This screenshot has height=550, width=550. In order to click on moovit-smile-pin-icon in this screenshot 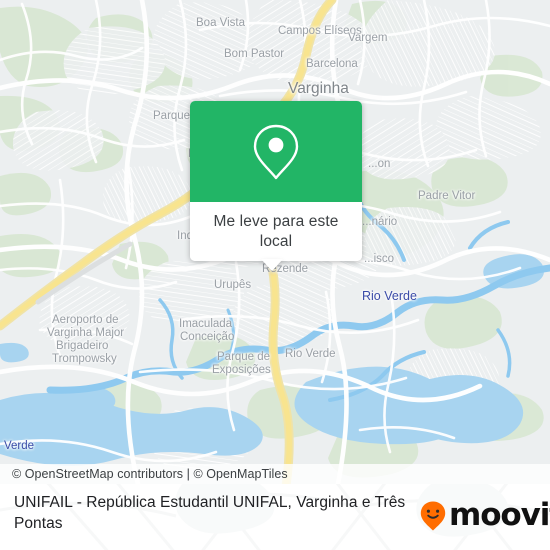, I will do `click(433, 515)`.